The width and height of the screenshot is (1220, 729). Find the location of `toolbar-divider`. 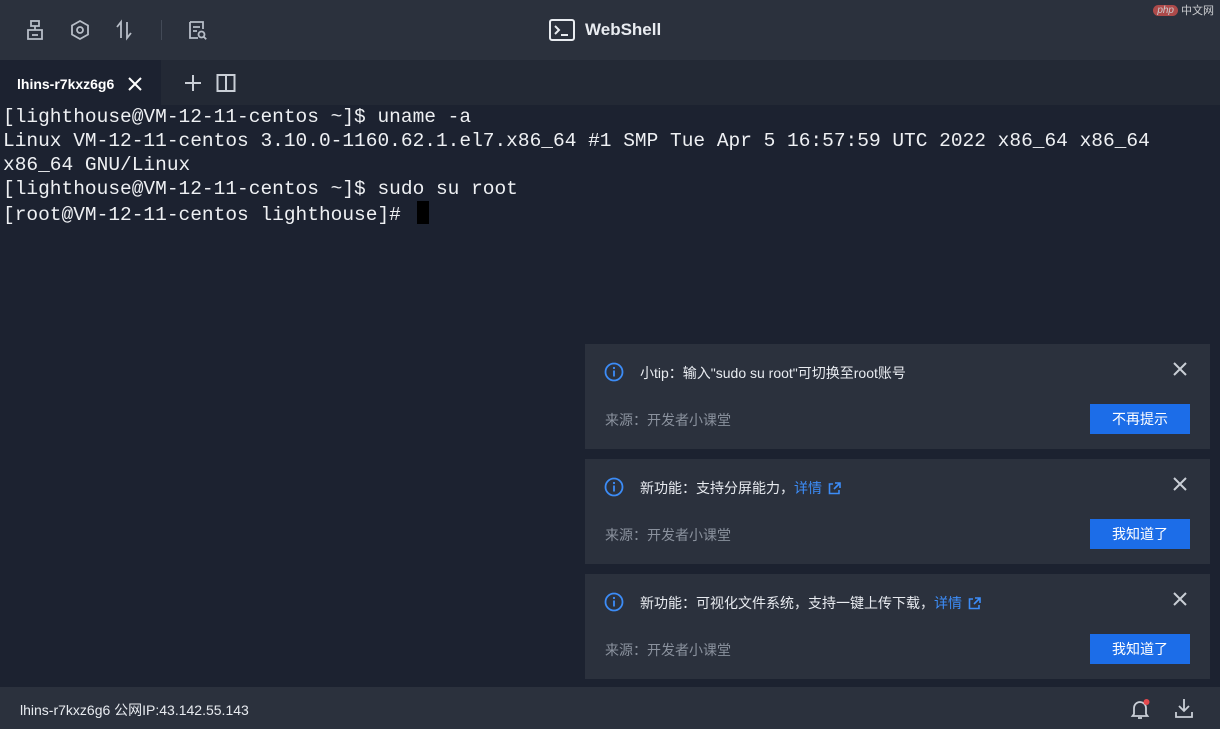

toolbar-divider is located at coordinates (161, 30).